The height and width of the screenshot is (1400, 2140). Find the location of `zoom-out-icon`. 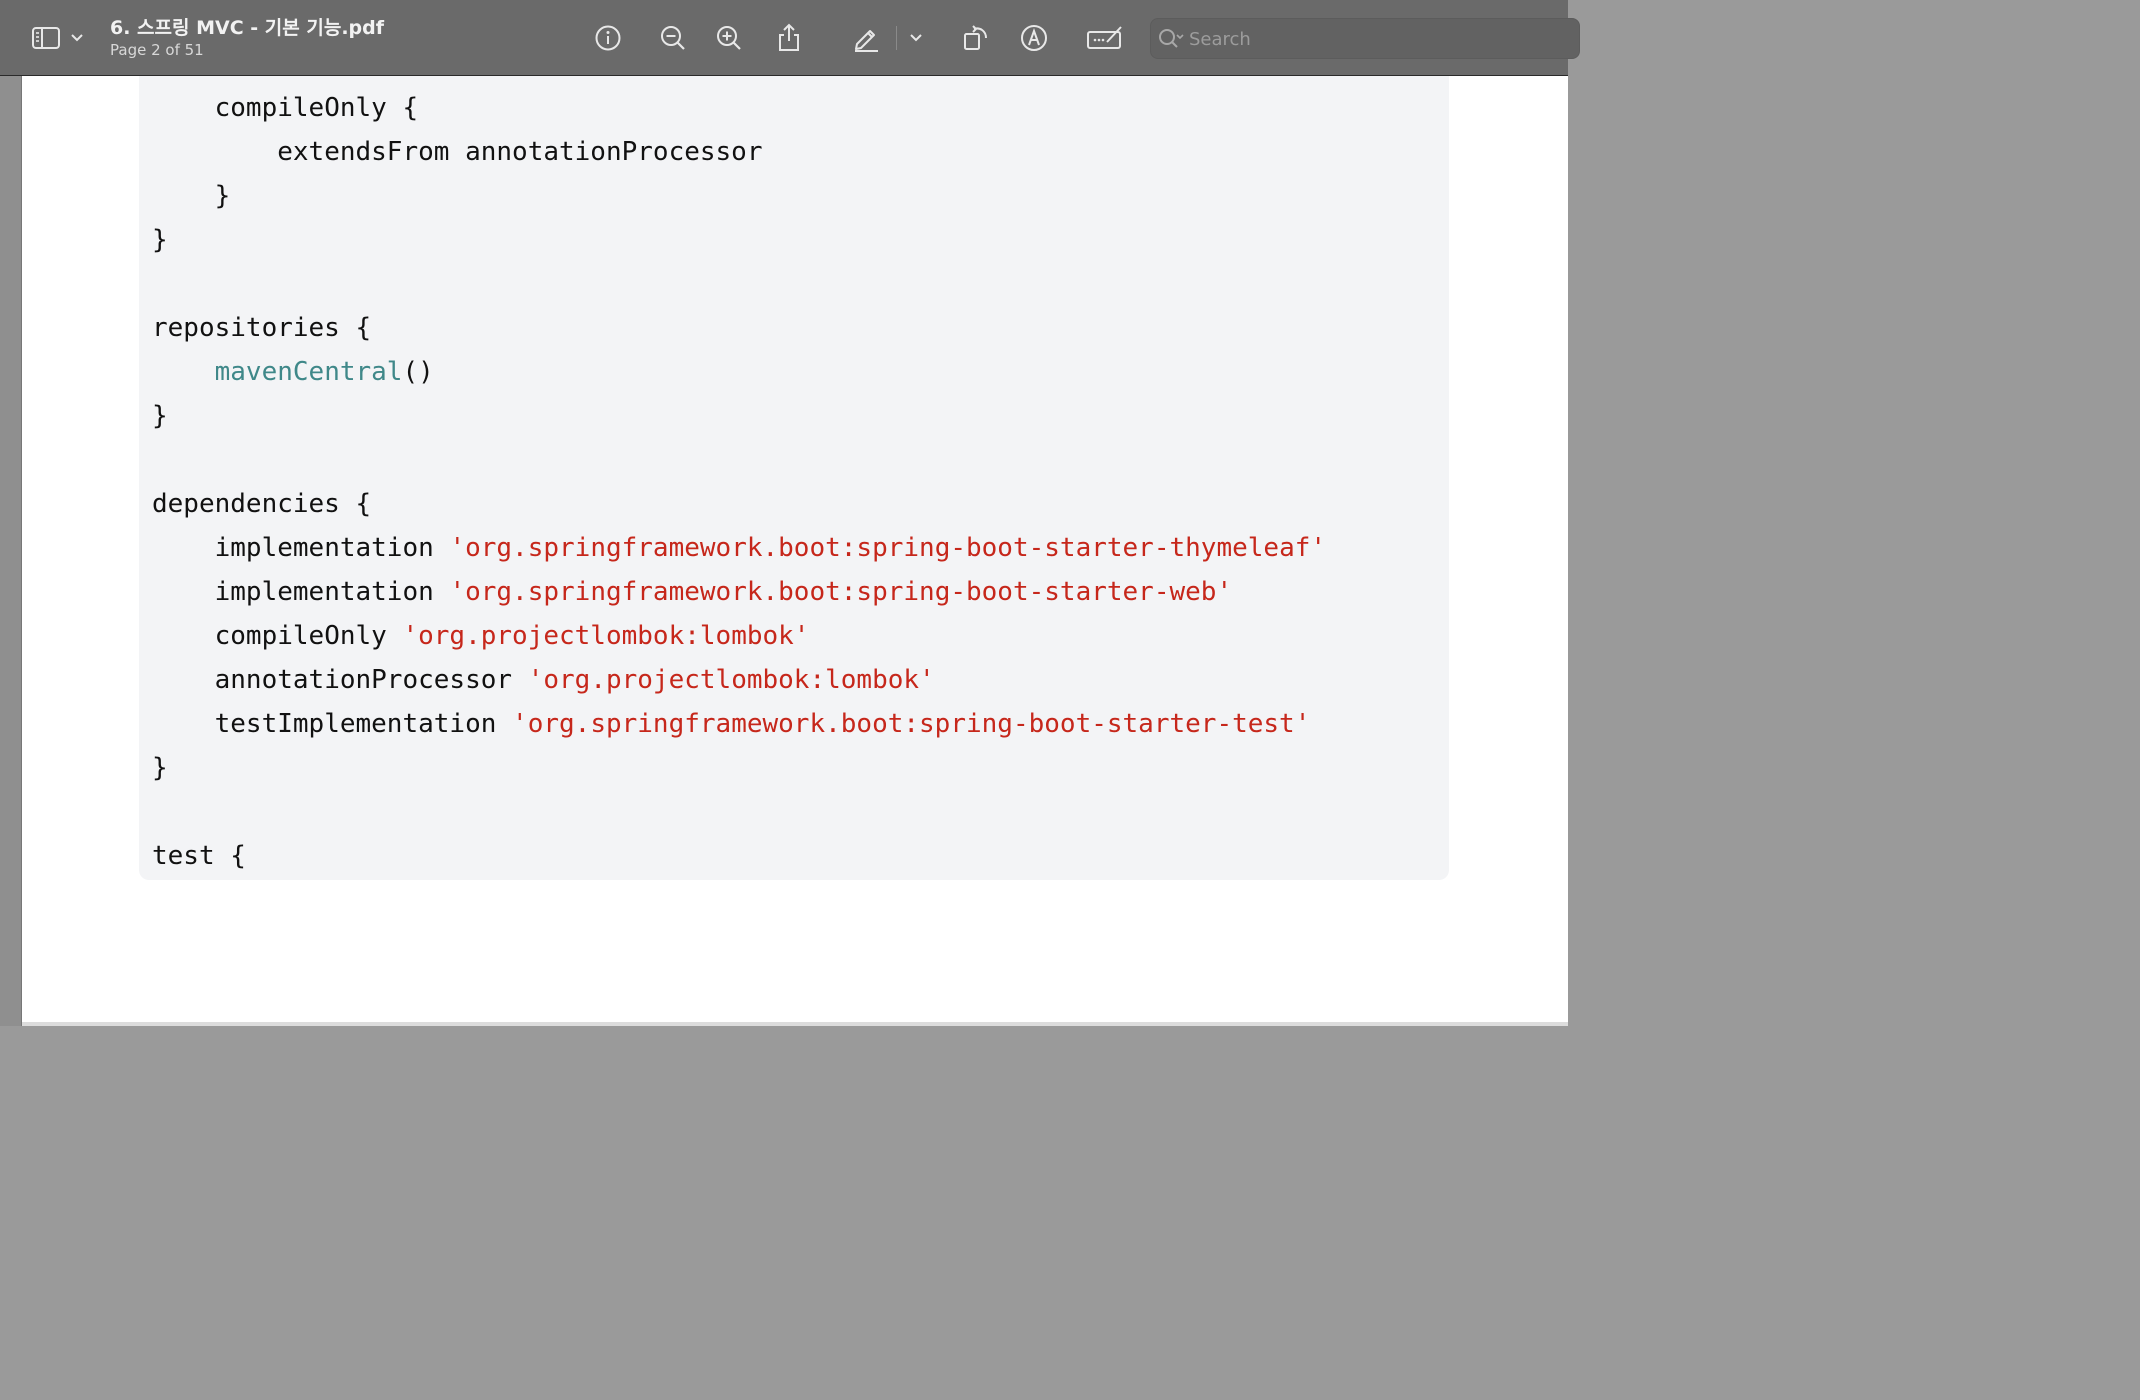

zoom-out-icon is located at coordinates (673, 38).